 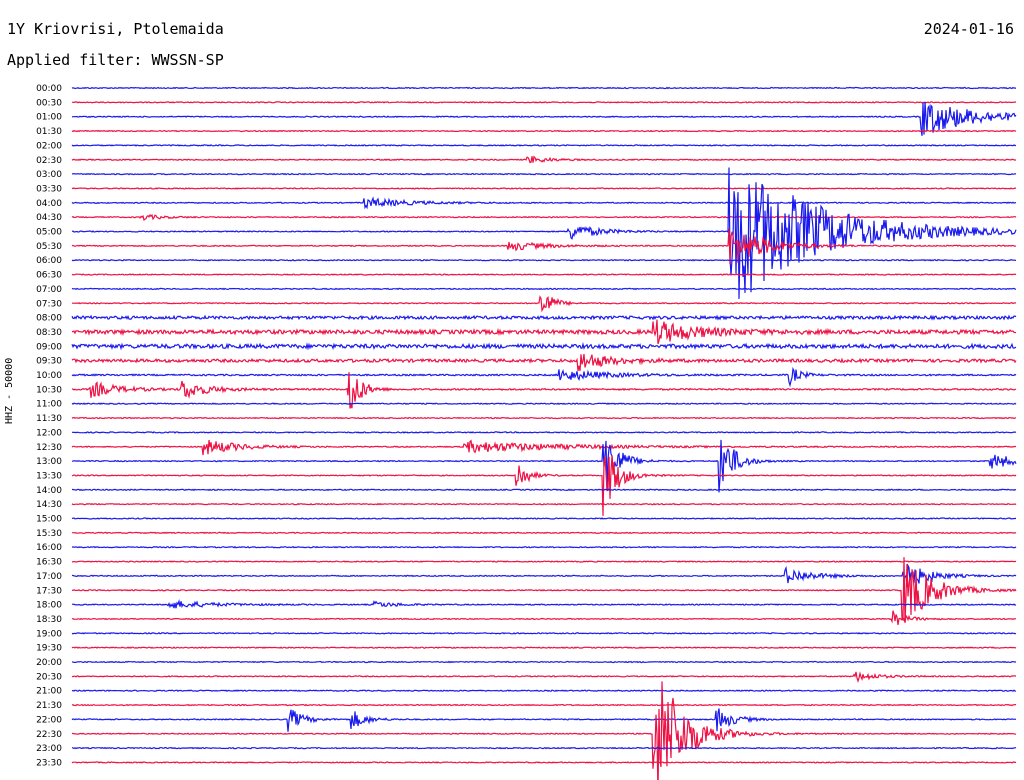 What do you see at coordinates (49, 591) in the screenshot?
I see `time-label: 17:30` at bounding box center [49, 591].